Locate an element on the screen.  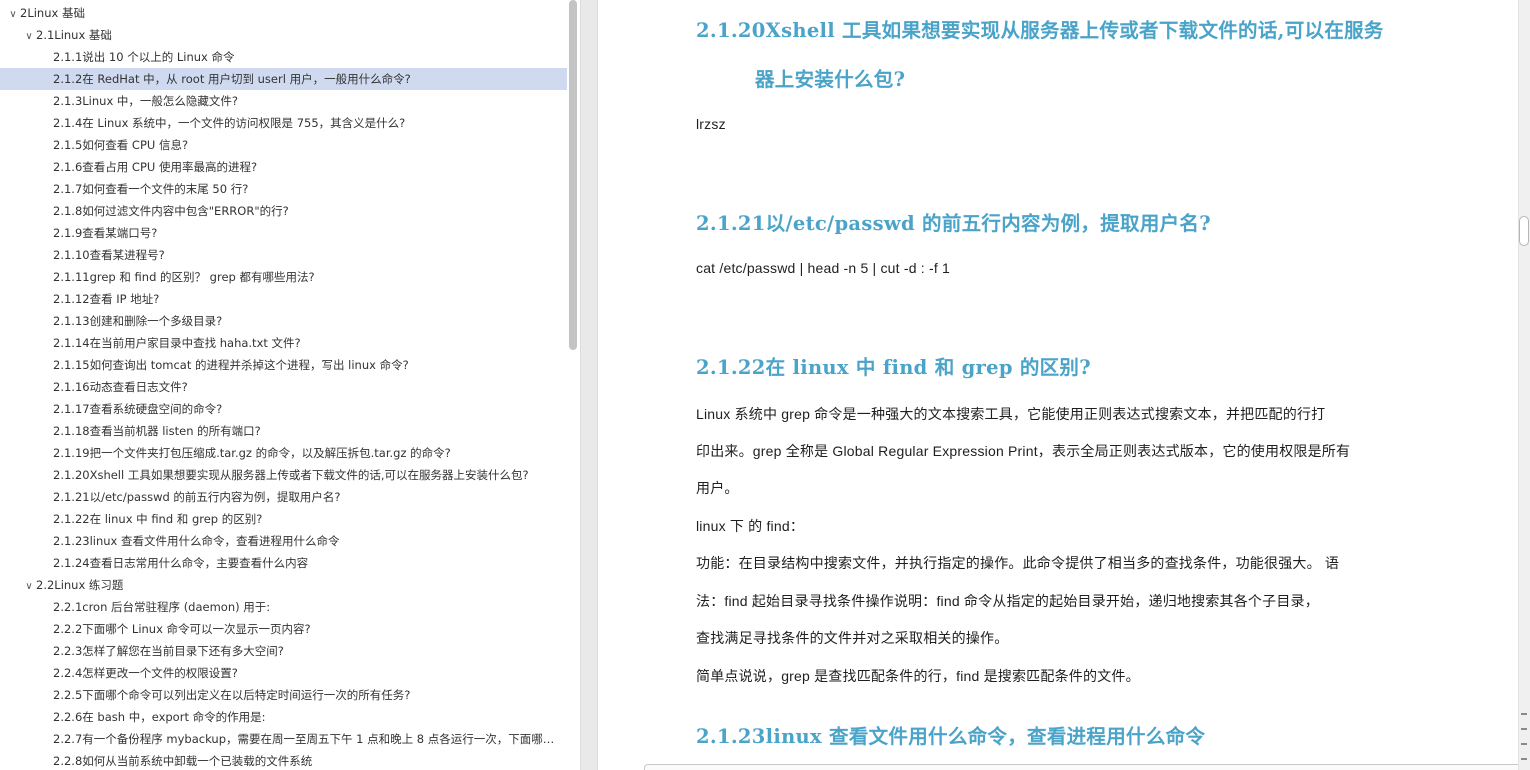
outline-item-label: 2.1.10查看某进程号? is located at coordinates (109, 255).